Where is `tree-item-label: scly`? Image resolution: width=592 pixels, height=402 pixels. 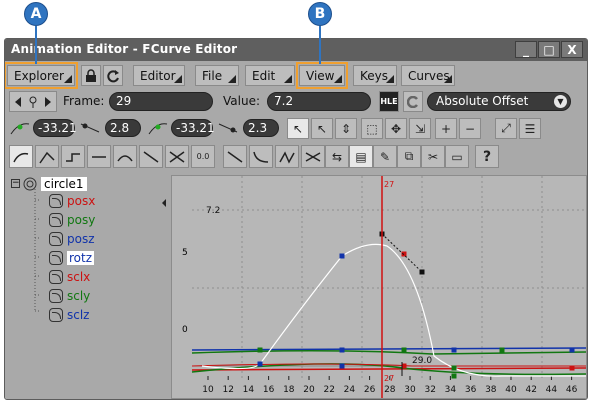
tree-item-label: scly is located at coordinates (79, 295).